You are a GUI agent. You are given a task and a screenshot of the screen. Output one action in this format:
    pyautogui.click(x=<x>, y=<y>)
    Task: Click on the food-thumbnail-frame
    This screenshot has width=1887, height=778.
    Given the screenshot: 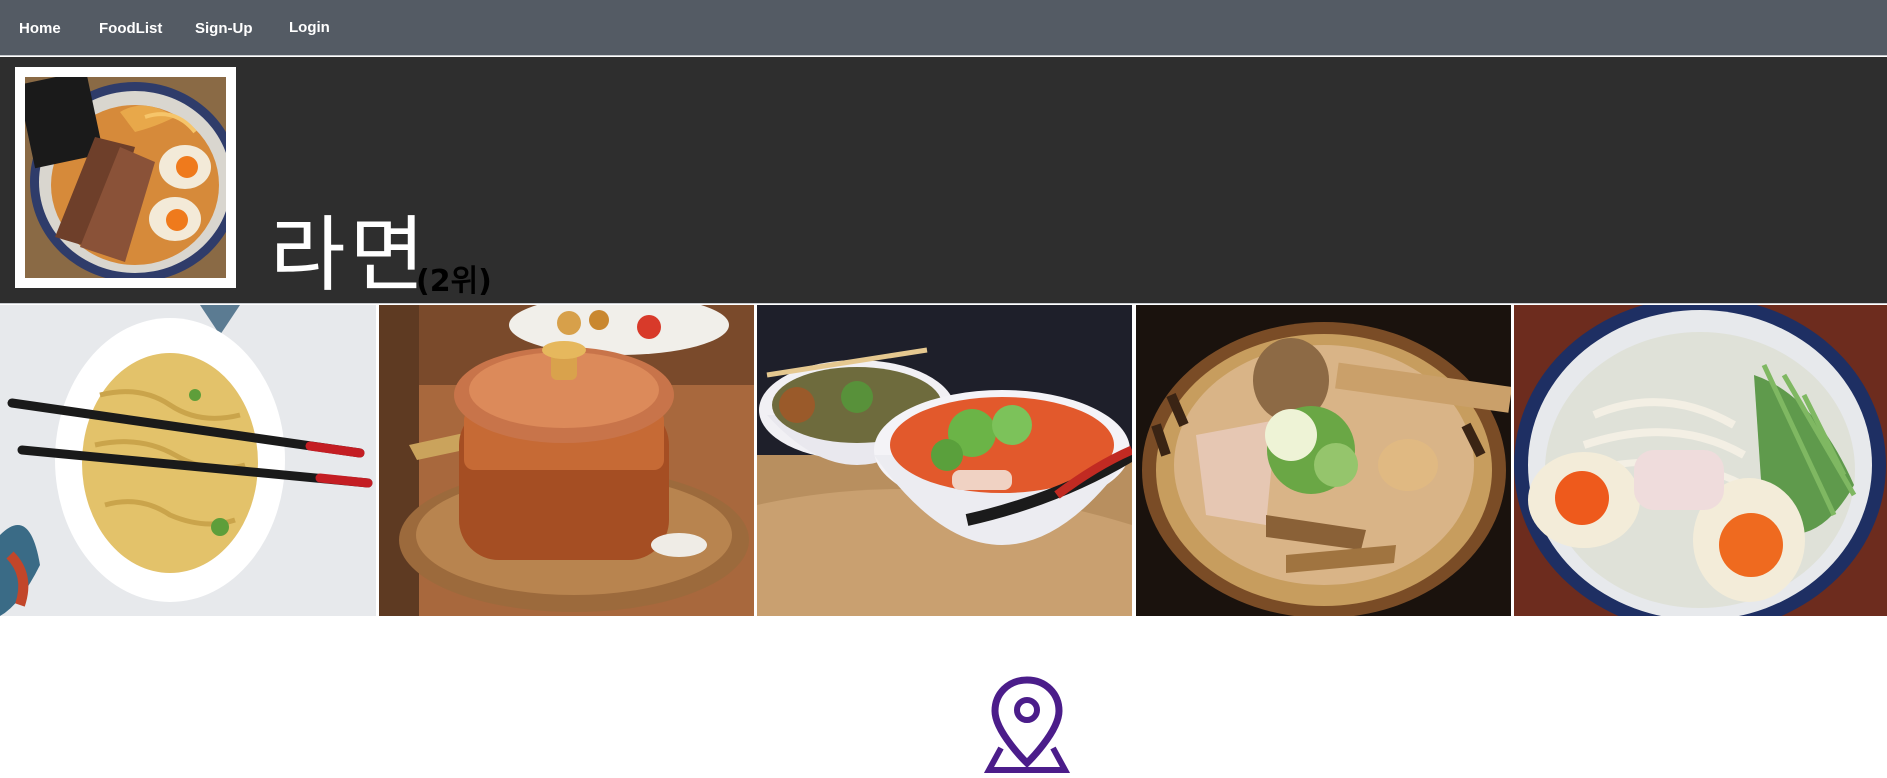 What is the action you would take?
    pyautogui.click(x=125, y=177)
    